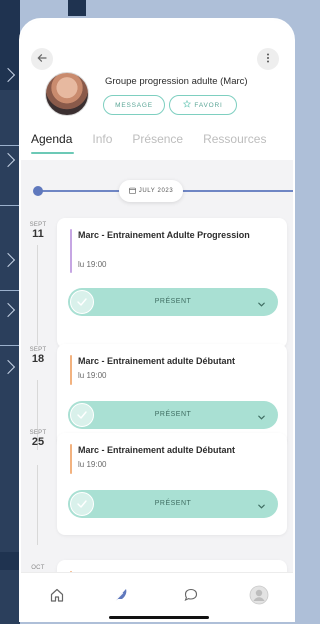  I want to click on event-date: SEPT 18, so click(38, 356).